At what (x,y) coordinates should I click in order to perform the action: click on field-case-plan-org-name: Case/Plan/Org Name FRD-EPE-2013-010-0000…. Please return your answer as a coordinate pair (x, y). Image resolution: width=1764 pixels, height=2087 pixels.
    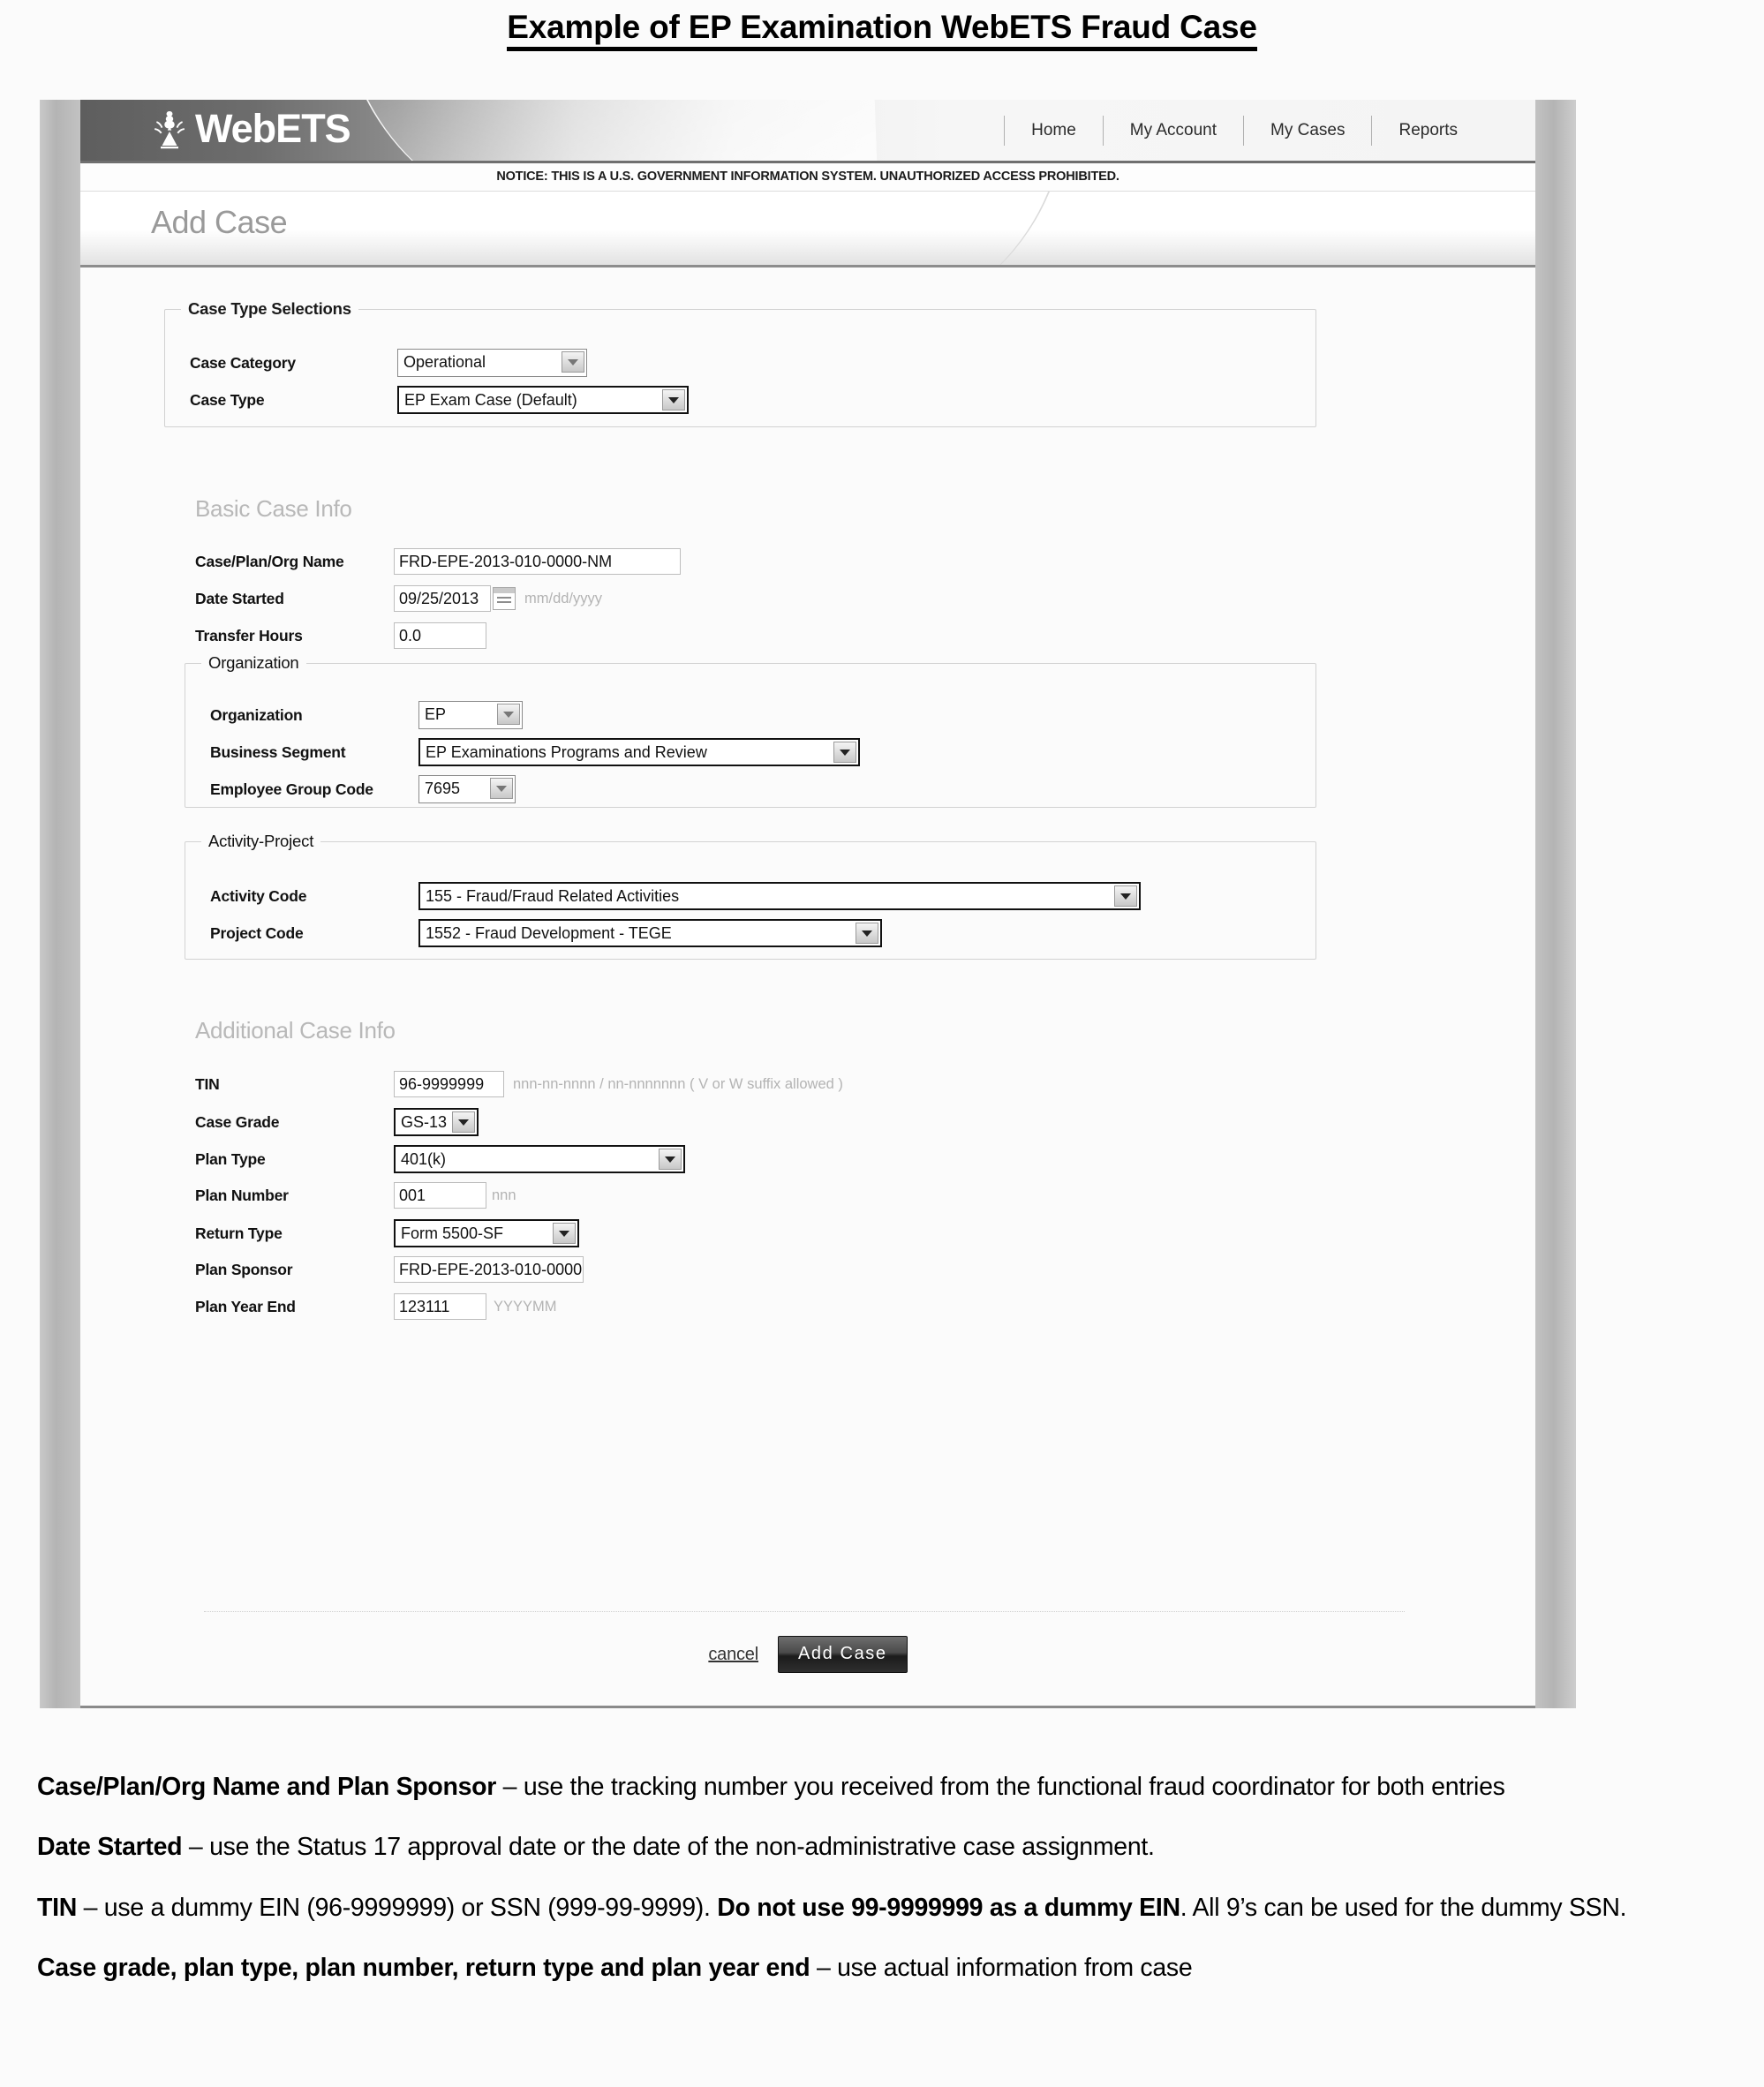
    Looking at the image, I should click on (438, 562).